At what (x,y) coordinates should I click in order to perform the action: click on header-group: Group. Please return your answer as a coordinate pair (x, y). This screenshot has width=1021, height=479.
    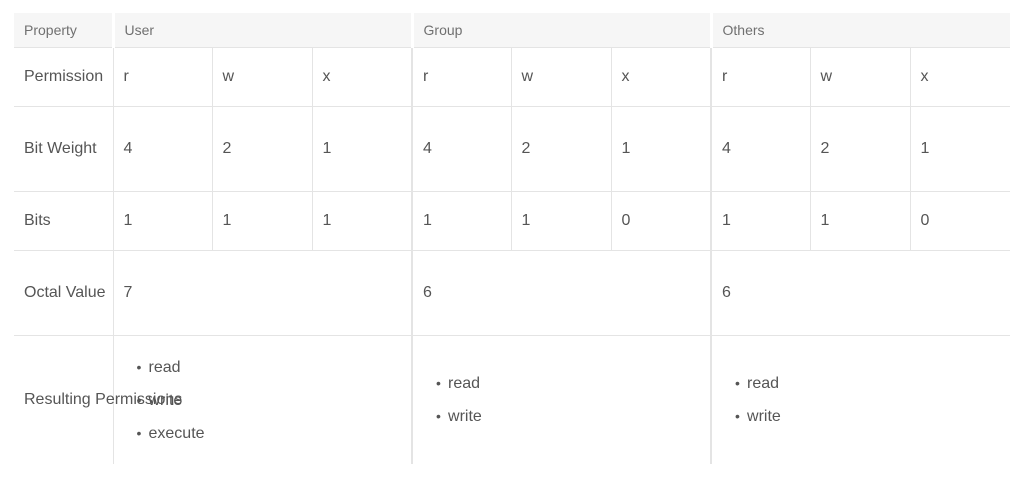
    Looking at the image, I should click on (561, 30).